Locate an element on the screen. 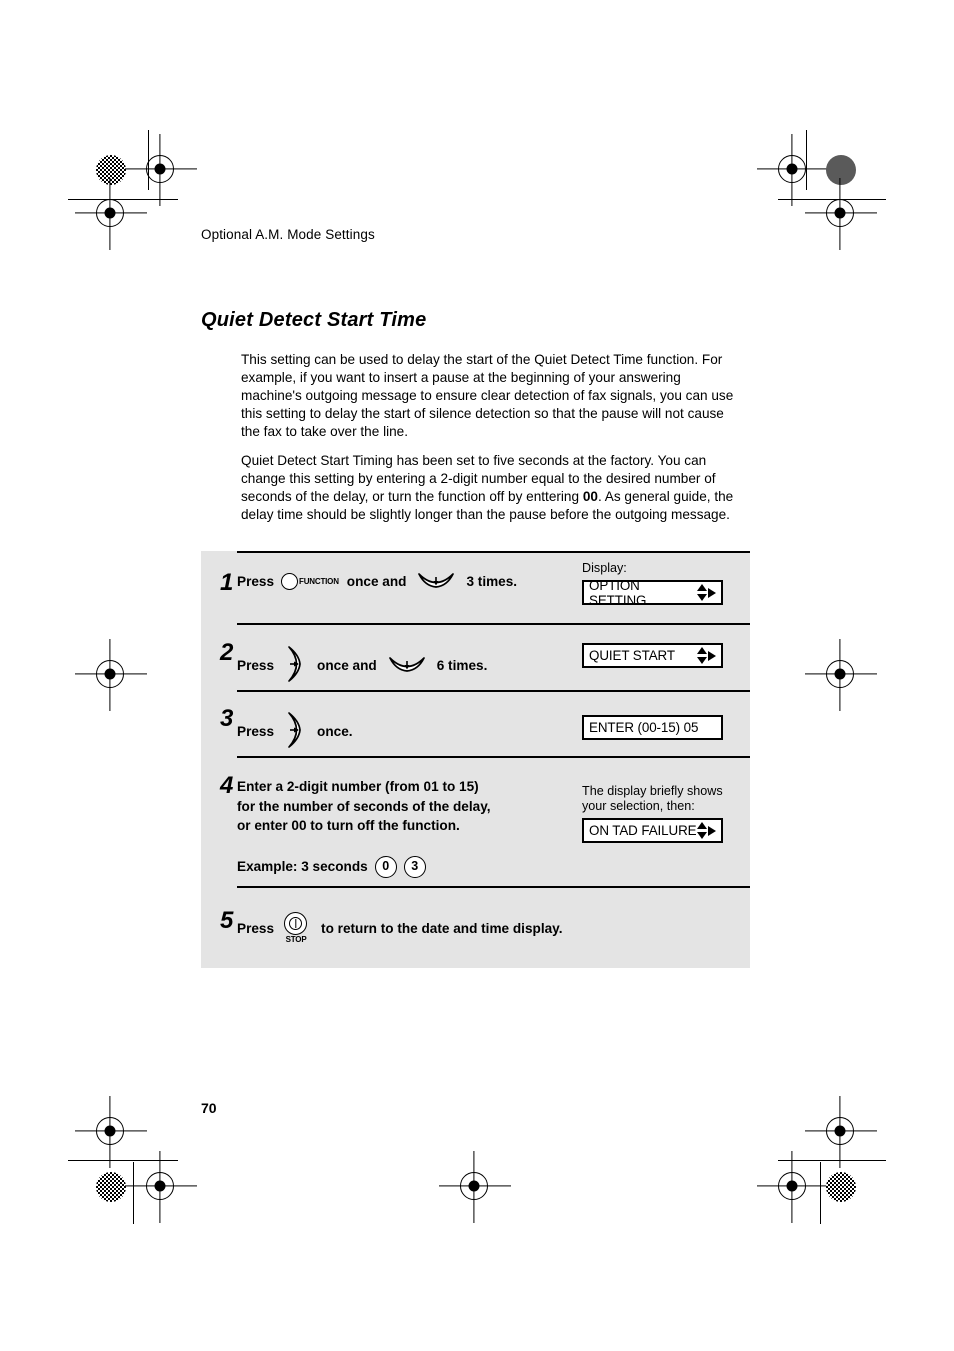 The image size is (954, 1351). page-title: Quiet Detect Start Time is located at coordinates (314, 320).